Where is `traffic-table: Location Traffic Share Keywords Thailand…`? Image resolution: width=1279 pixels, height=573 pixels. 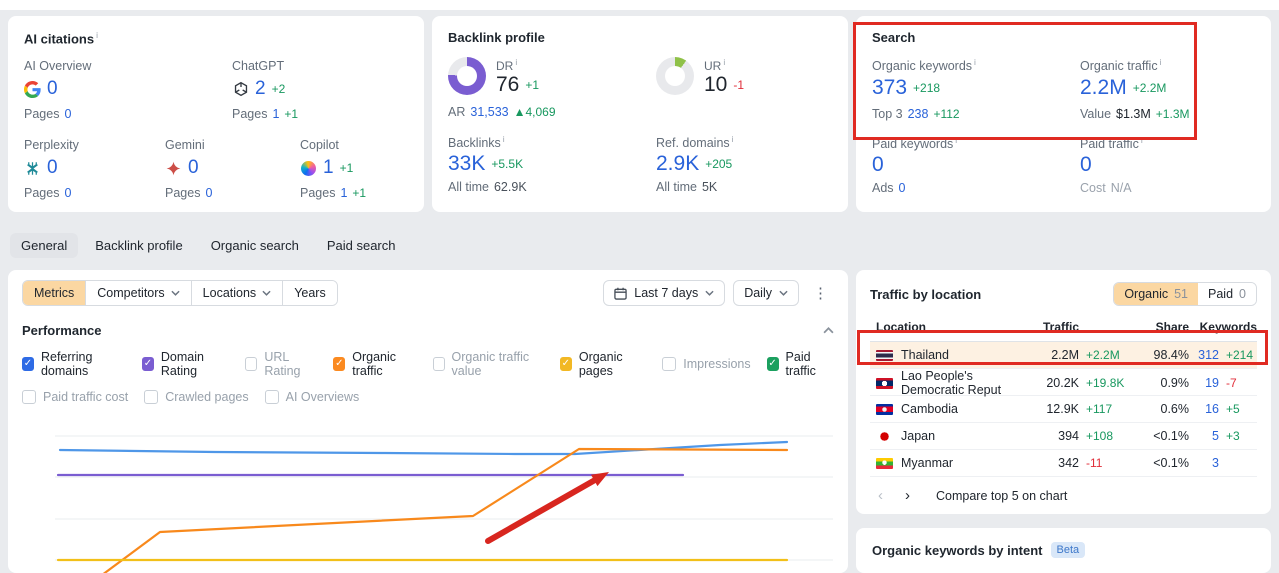
traffic-table: Location Traffic Share Keywords Thailand… is located at coordinates (1063, 396).